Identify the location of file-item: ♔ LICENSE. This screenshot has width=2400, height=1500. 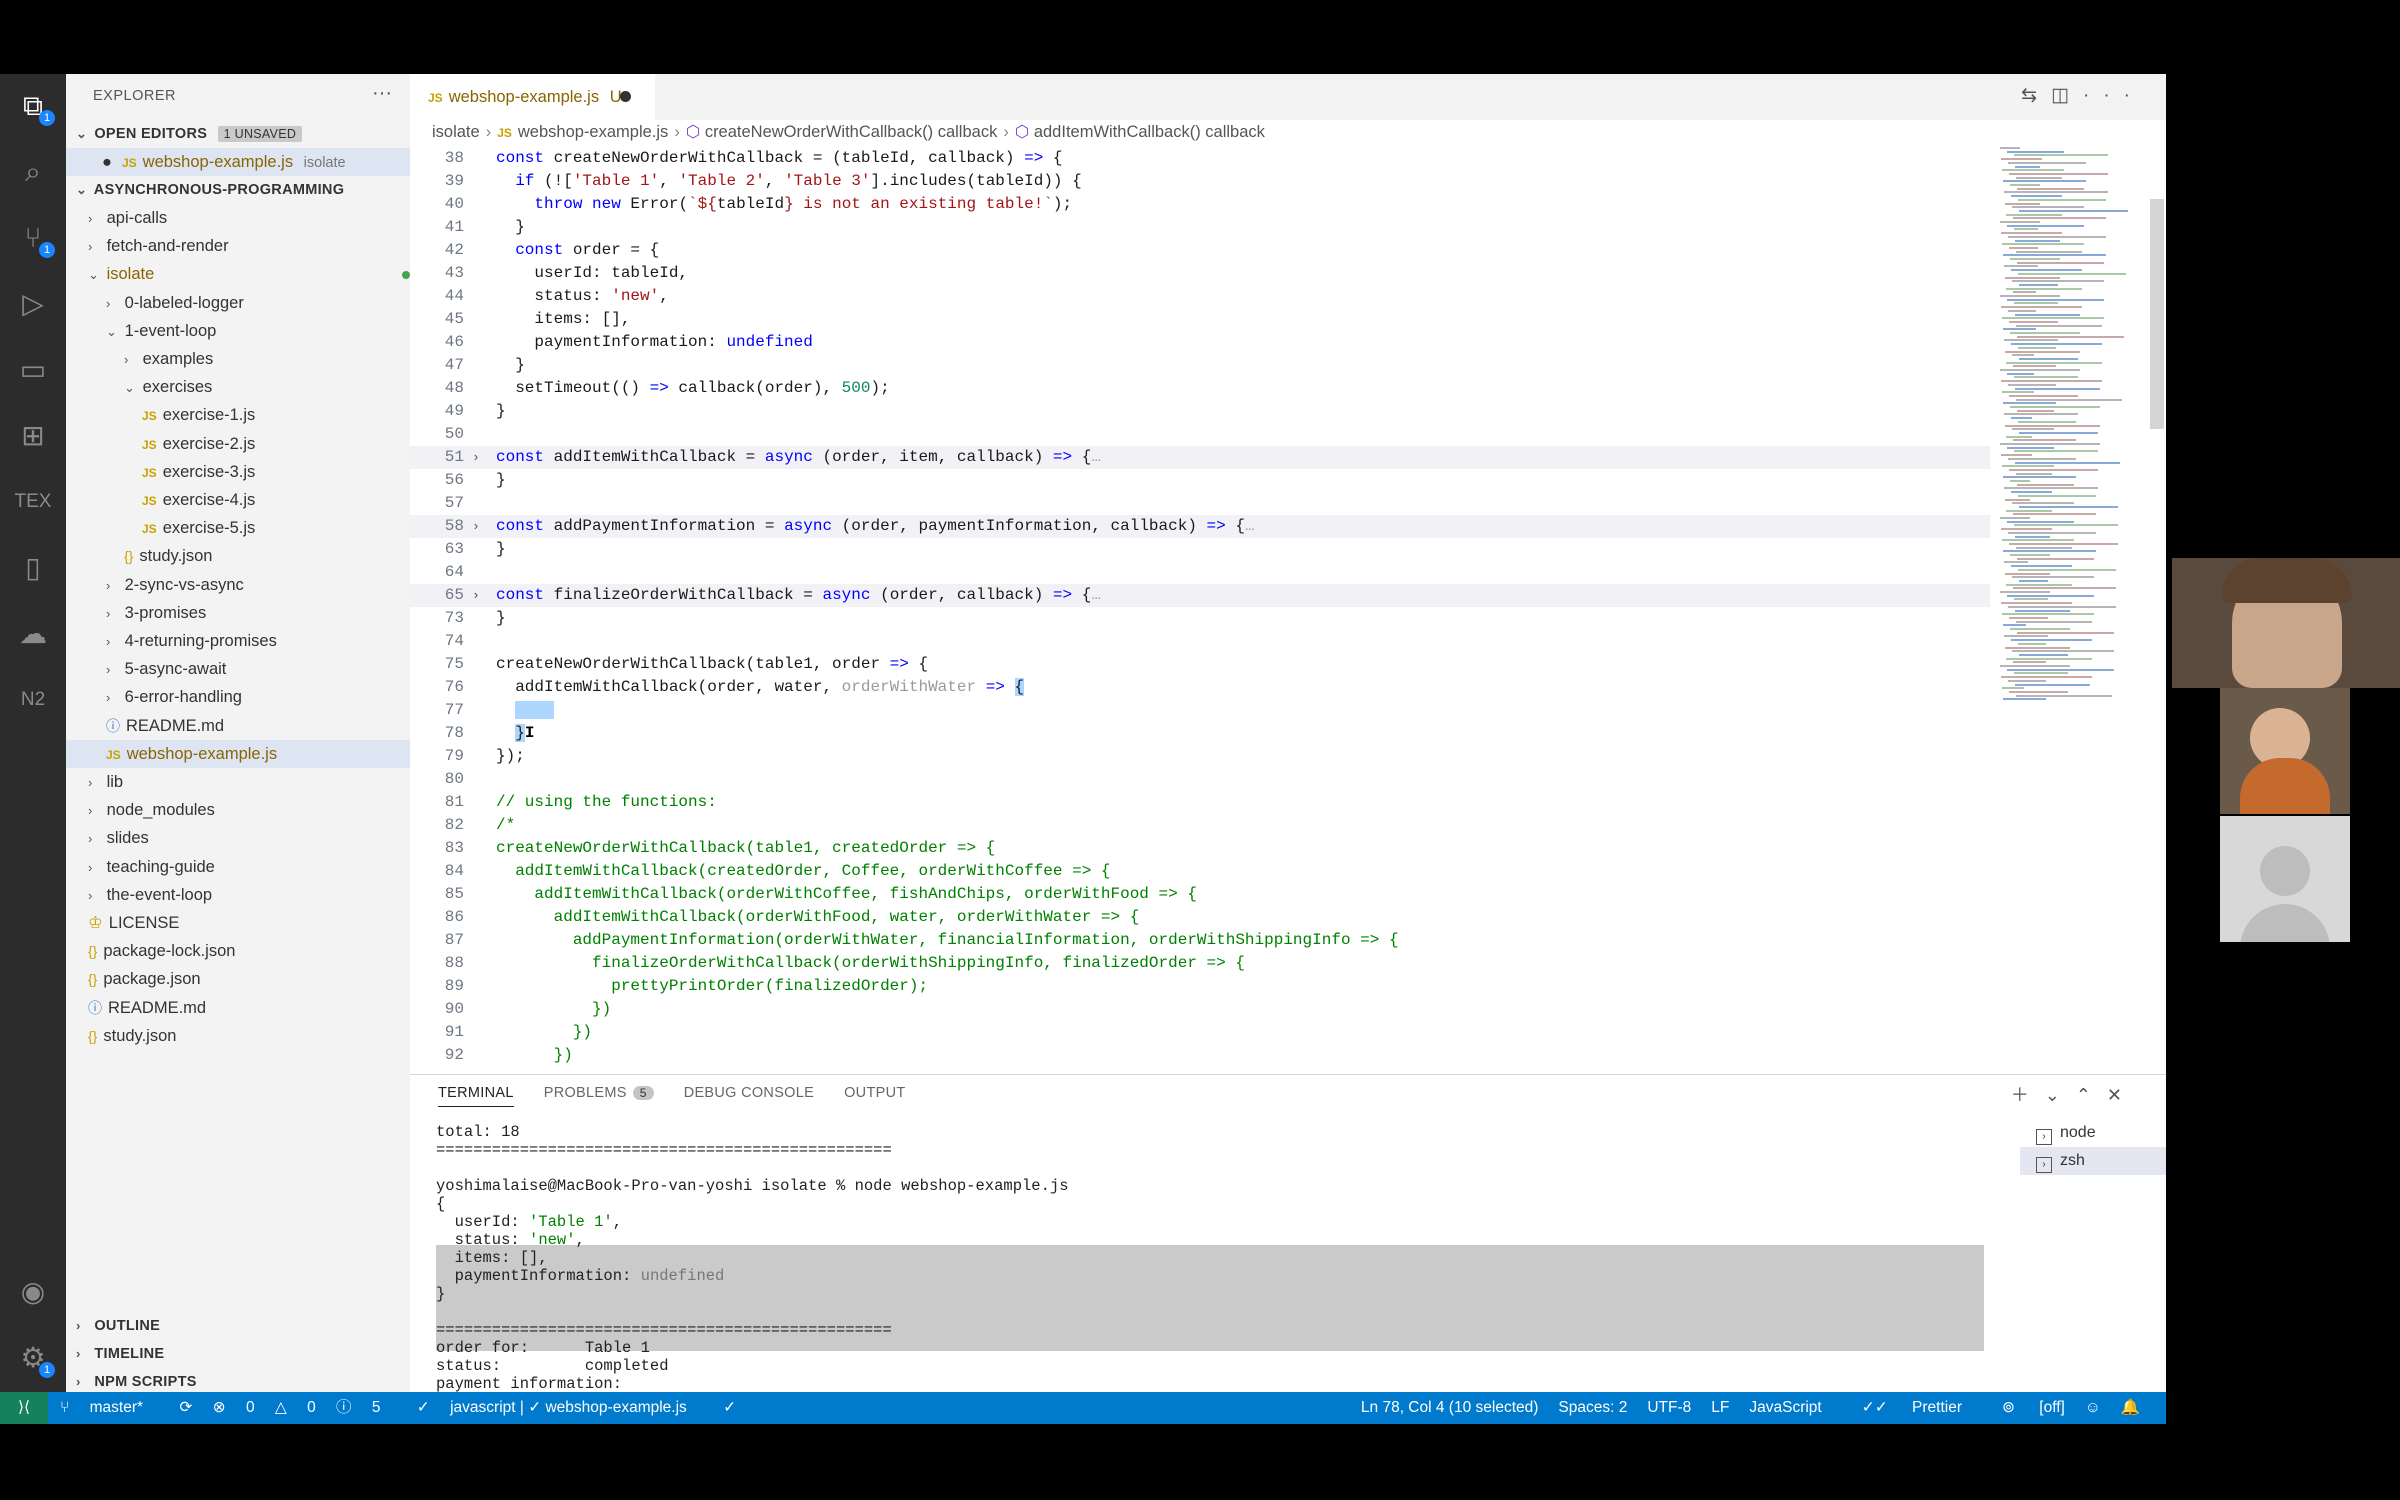
(249, 923).